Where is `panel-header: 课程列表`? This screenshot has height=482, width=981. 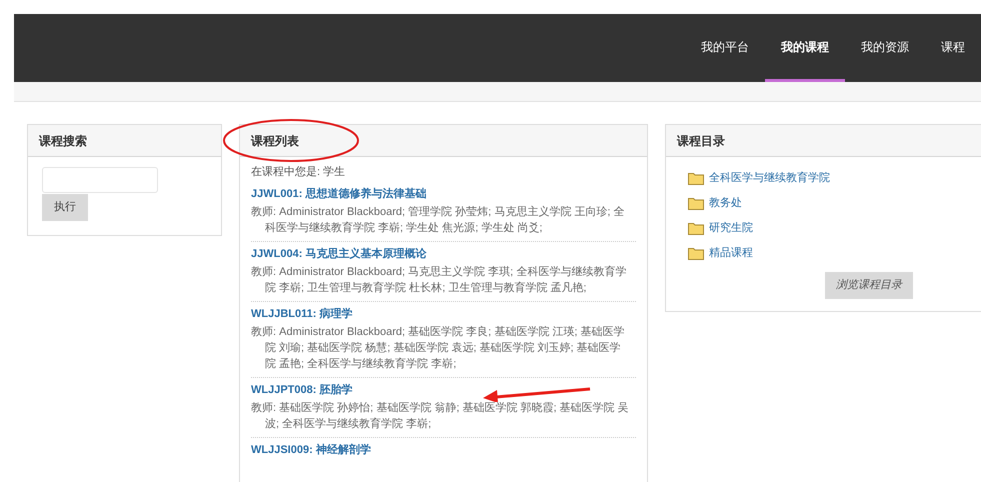 panel-header: 课程列表 is located at coordinates (443, 141).